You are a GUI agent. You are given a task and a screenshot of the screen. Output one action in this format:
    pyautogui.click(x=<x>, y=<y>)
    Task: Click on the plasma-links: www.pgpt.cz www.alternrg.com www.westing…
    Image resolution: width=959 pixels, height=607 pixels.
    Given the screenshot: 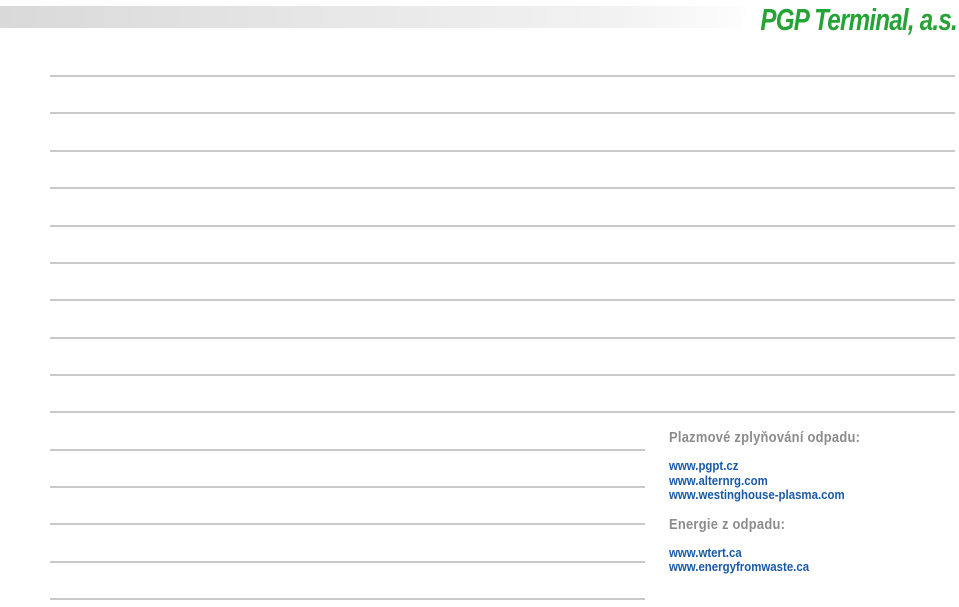 What is the action you would take?
    pyautogui.click(x=811, y=480)
    